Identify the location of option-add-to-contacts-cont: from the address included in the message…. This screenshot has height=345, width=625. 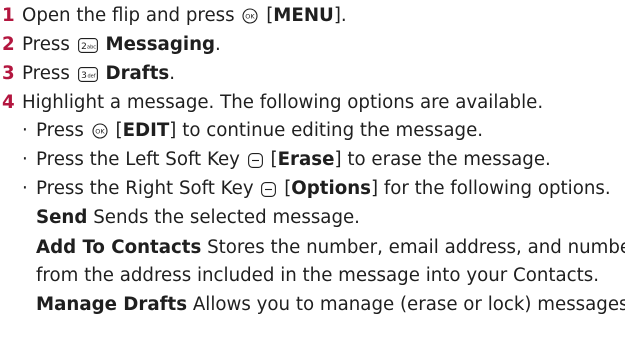
(317, 276).